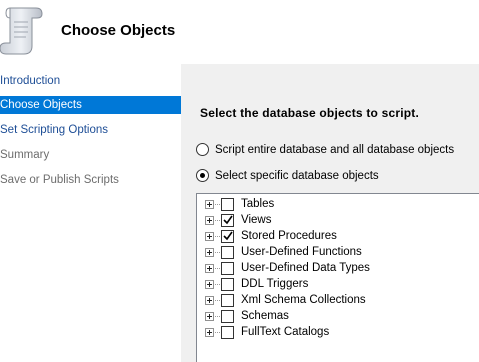 This screenshot has height=362, width=479. Describe the element at coordinates (227, 284) in the screenshot. I see `ddl-triggers-checkbox` at that location.